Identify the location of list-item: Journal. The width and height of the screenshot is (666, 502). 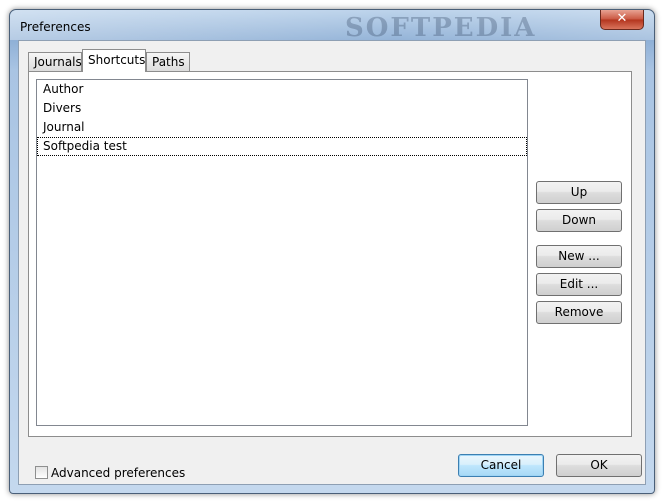
(282, 127).